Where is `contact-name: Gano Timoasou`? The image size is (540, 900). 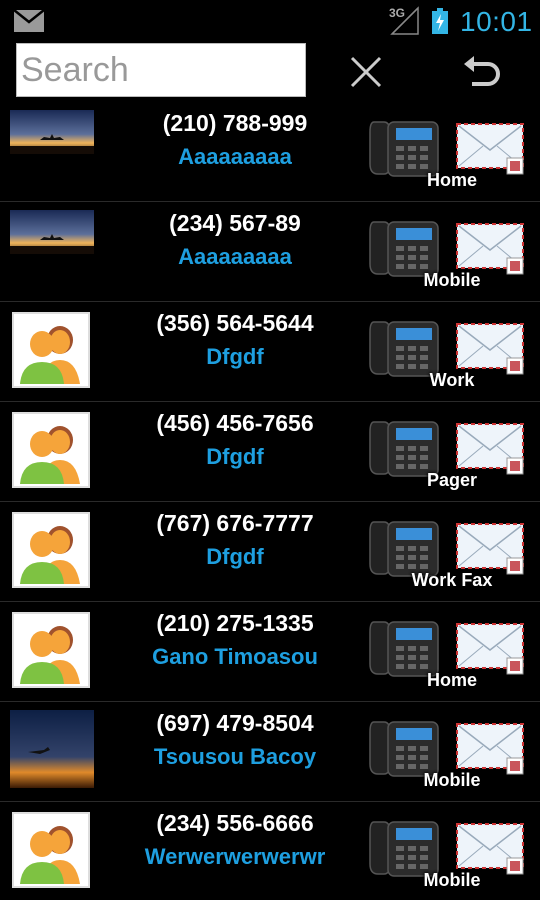 contact-name: Gano Timoasou is located at coordinates (235, 656).